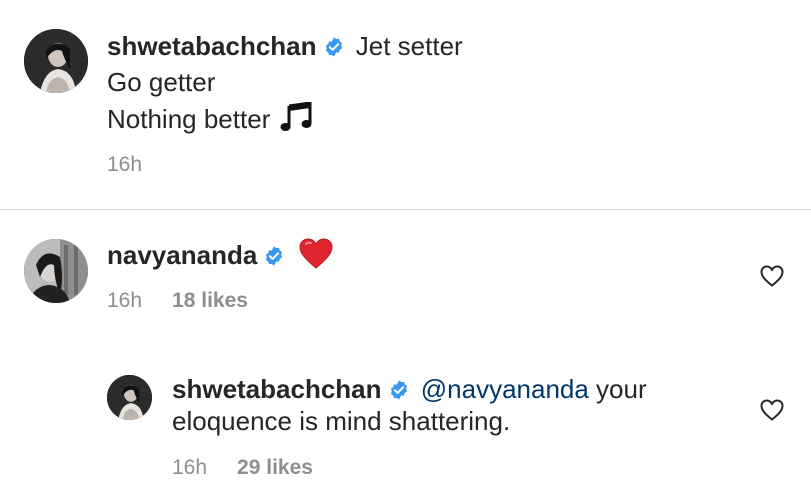  I want to click on comment-2-time: 16h, so click(124, 300).